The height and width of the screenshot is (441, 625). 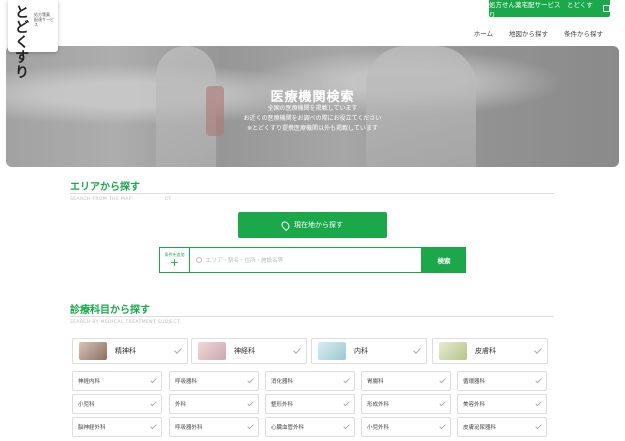 I want to click on dept-card-label: 呼吸器外科, so click(x=189, y=428).